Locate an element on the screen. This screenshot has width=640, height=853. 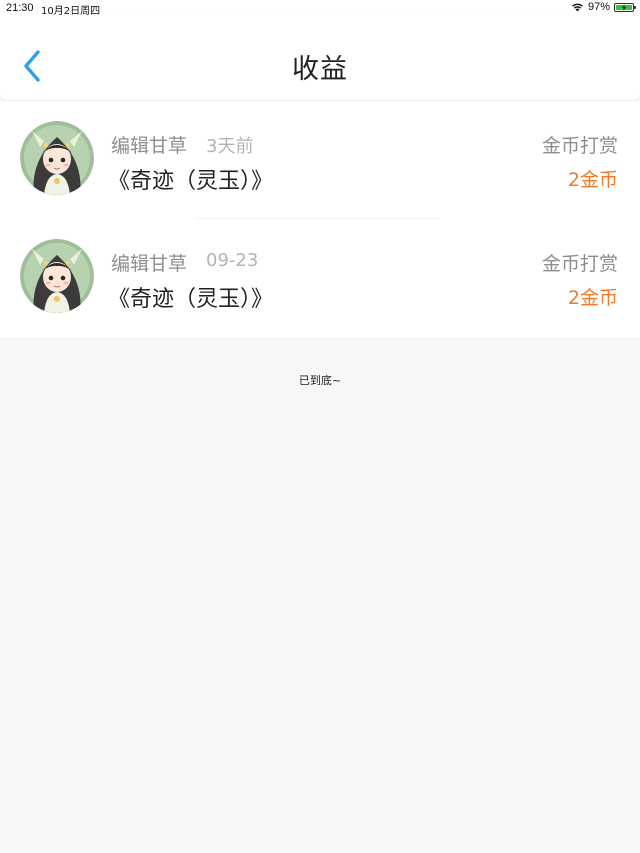
header-bar: 收益 is located at coordinates (320, 58).